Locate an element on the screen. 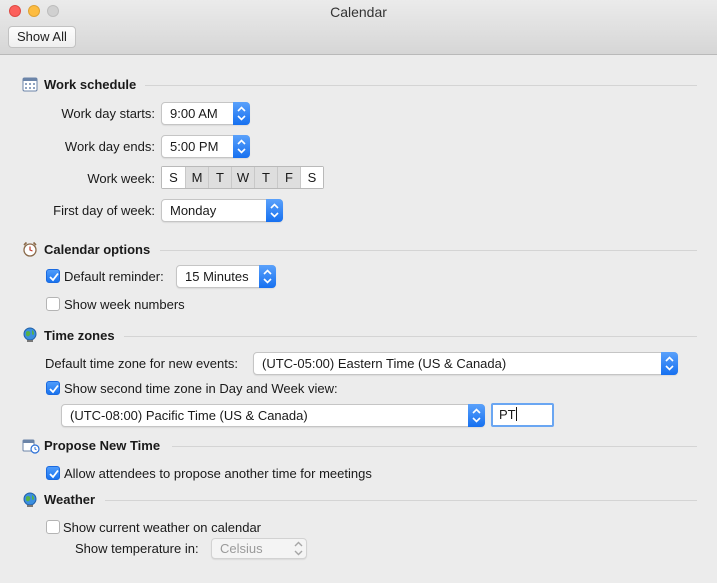 The width and height of the screenshot is (717, 583). show-week-numbers-label: Show week numbers is located at coordinates (124, 304).